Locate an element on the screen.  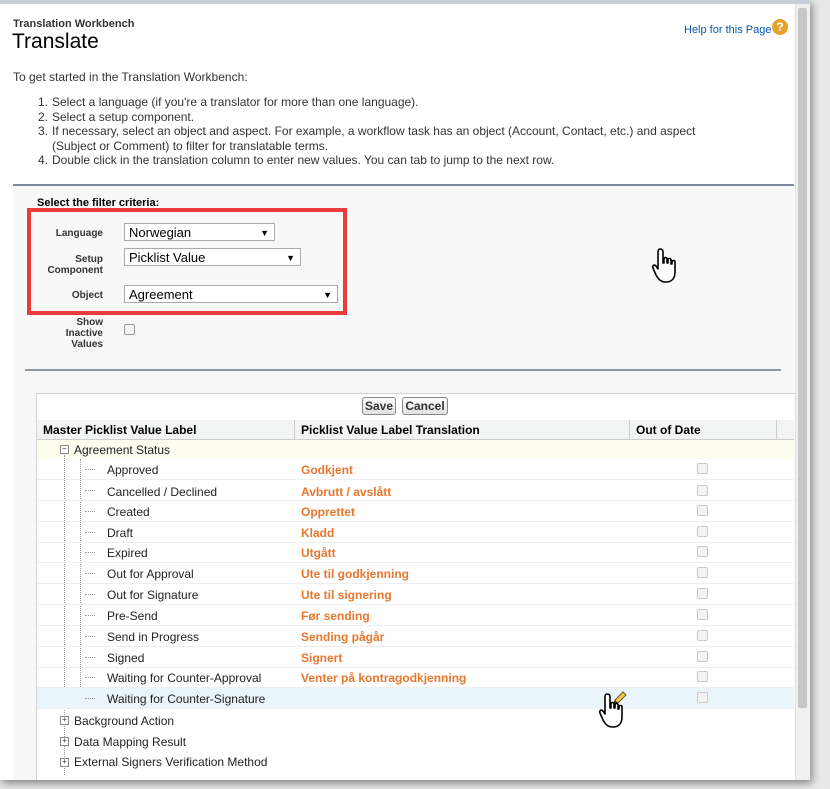
step-number: 1. is located at coordinates (43, 102).